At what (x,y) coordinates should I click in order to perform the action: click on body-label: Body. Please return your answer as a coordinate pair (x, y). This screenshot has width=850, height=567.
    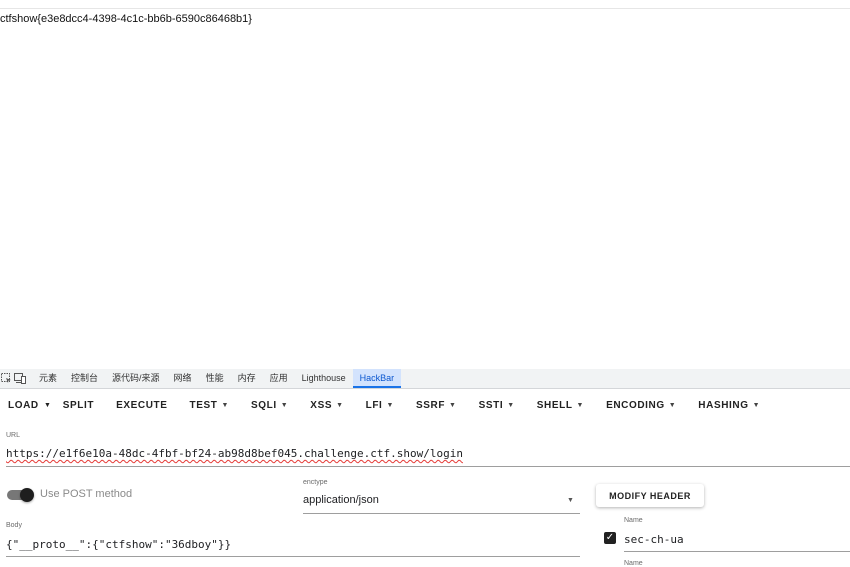
    Looking at the image, I should click on (14, 525).